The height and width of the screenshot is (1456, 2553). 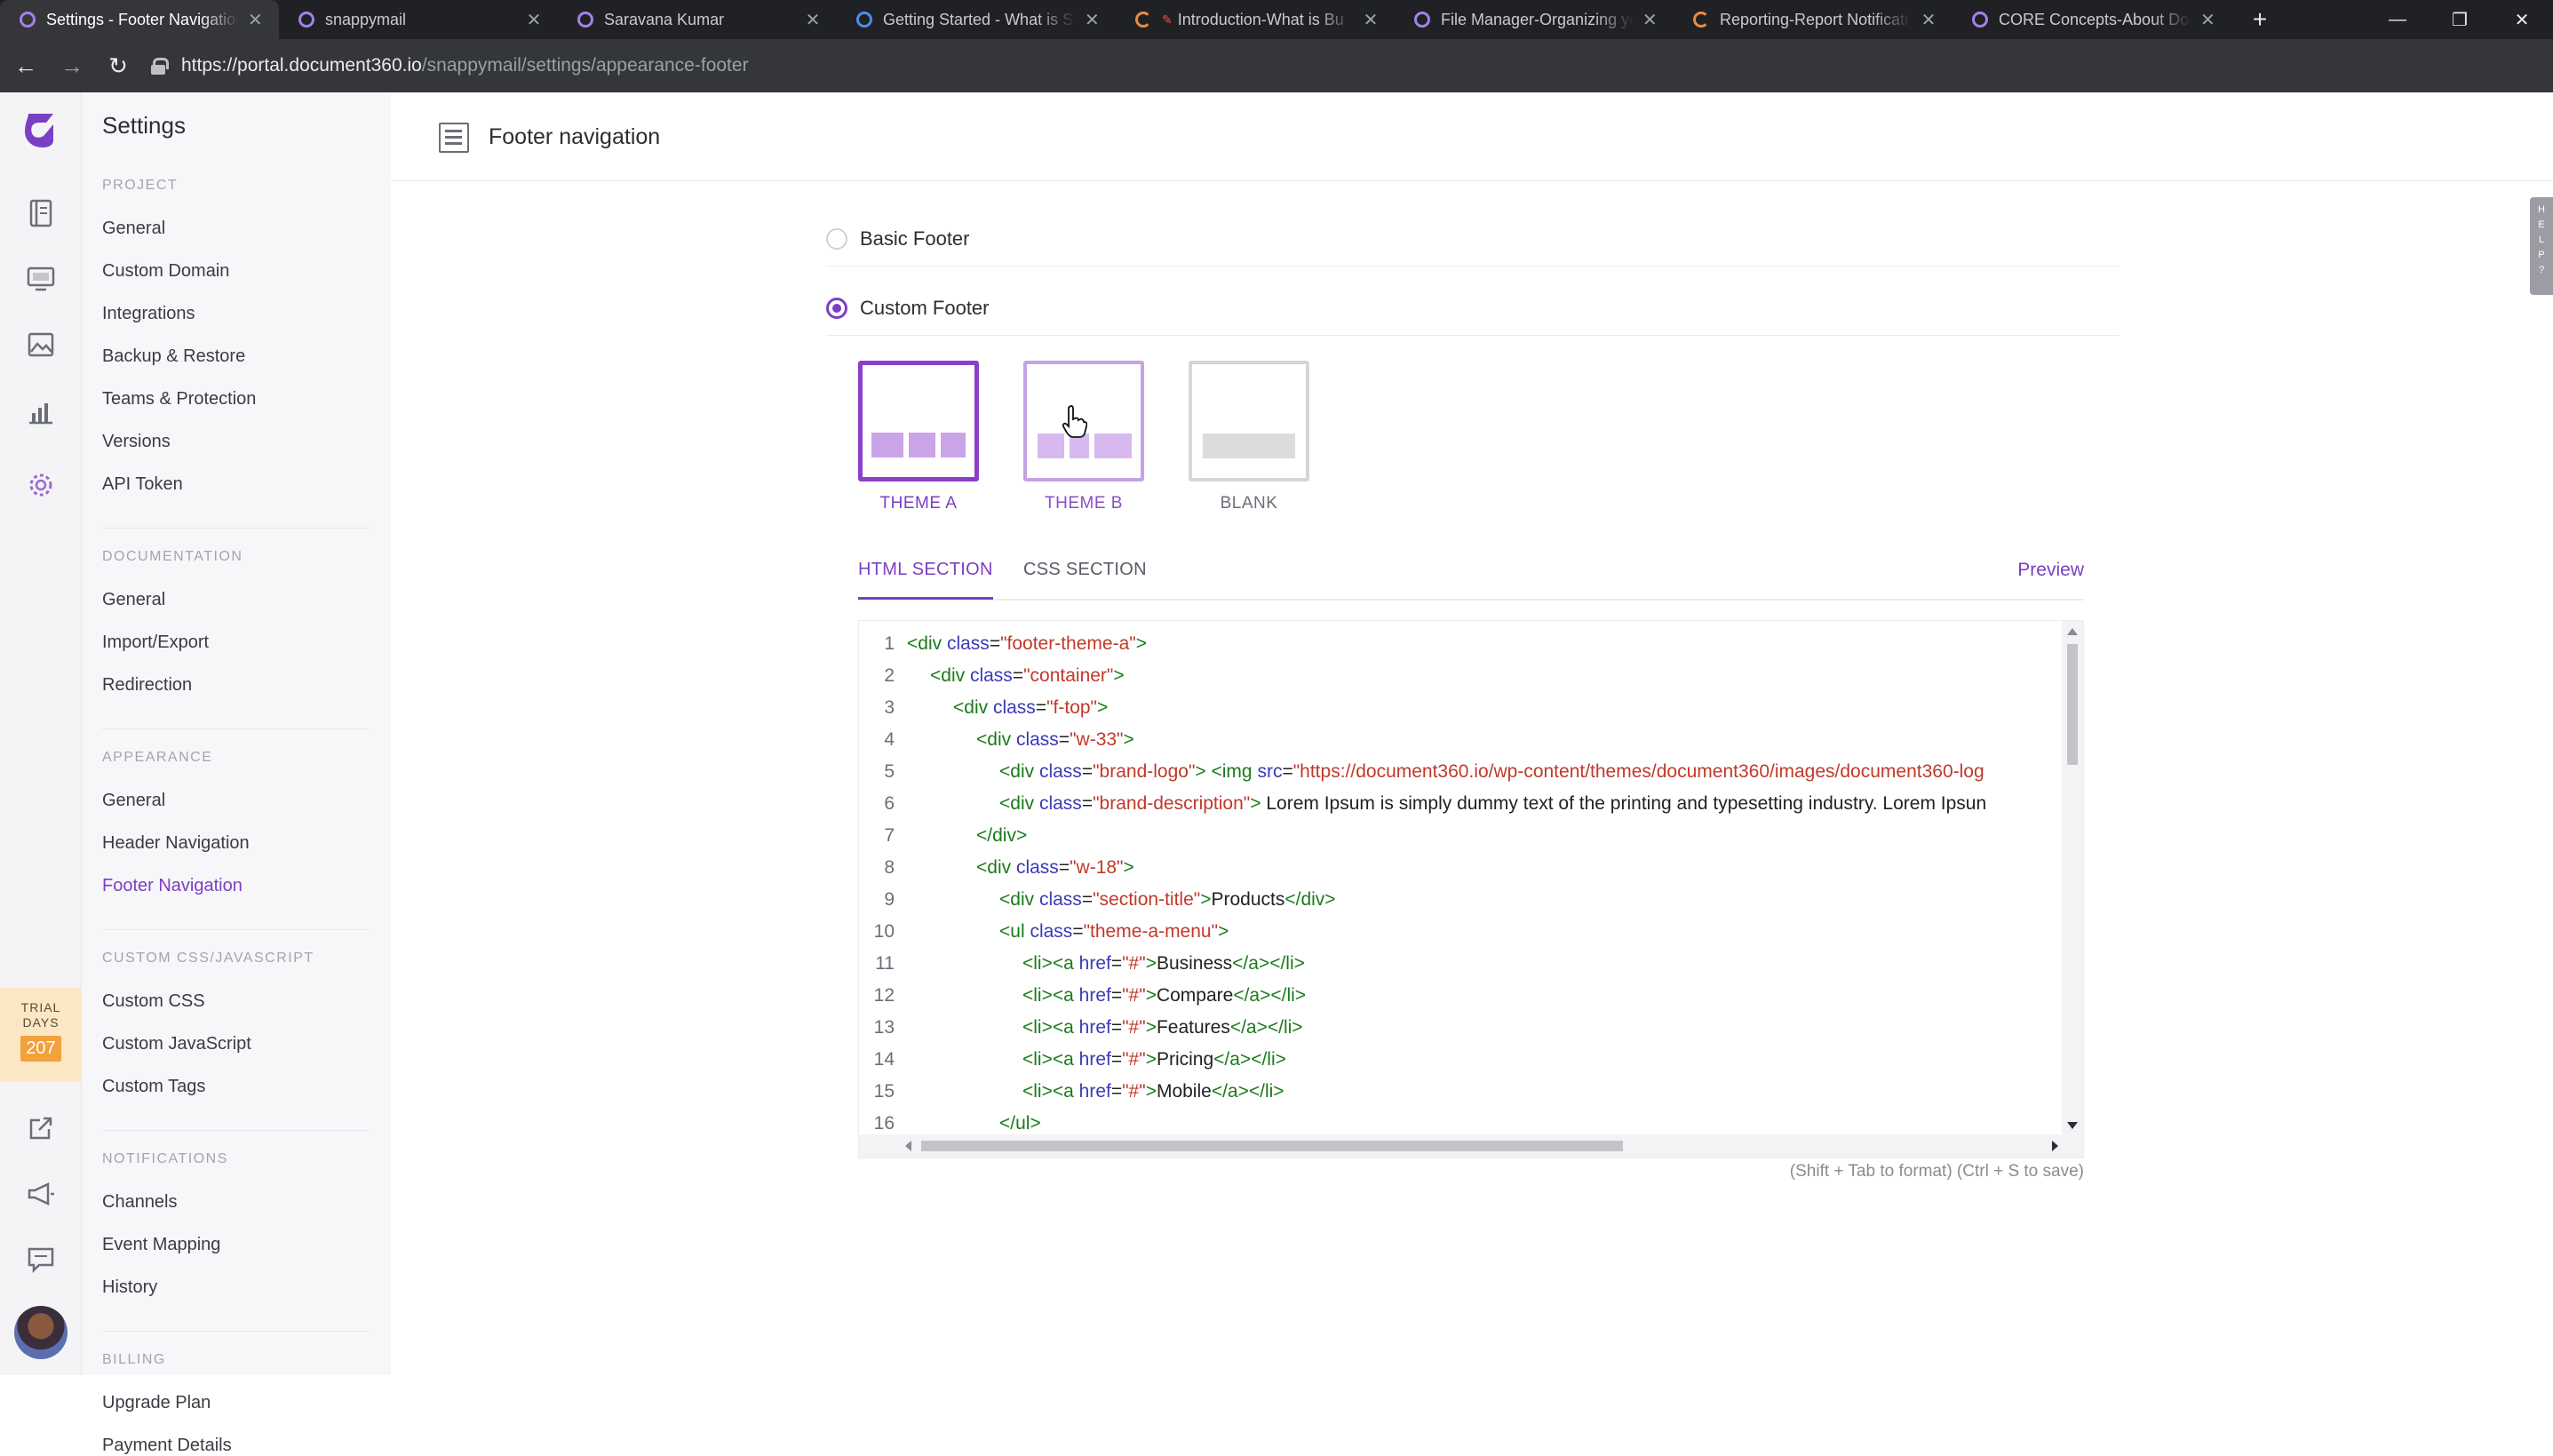 What do you see at coordinates (118, 65) in the screenshot?
I see `reload-button: ↻` at bounding box center [118, 65].